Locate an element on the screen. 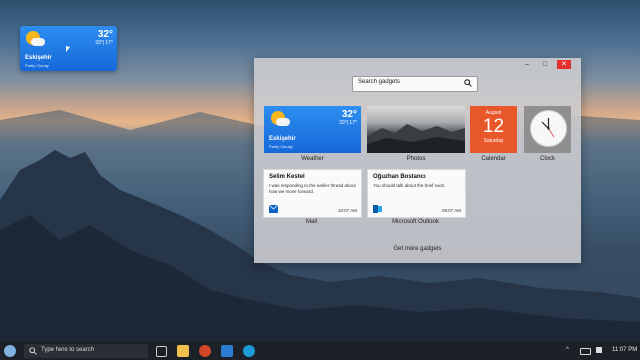 The width and height of the screenshot is (640, 360). search-placeholder: Search gadgets is located at coordinates (379, 82).